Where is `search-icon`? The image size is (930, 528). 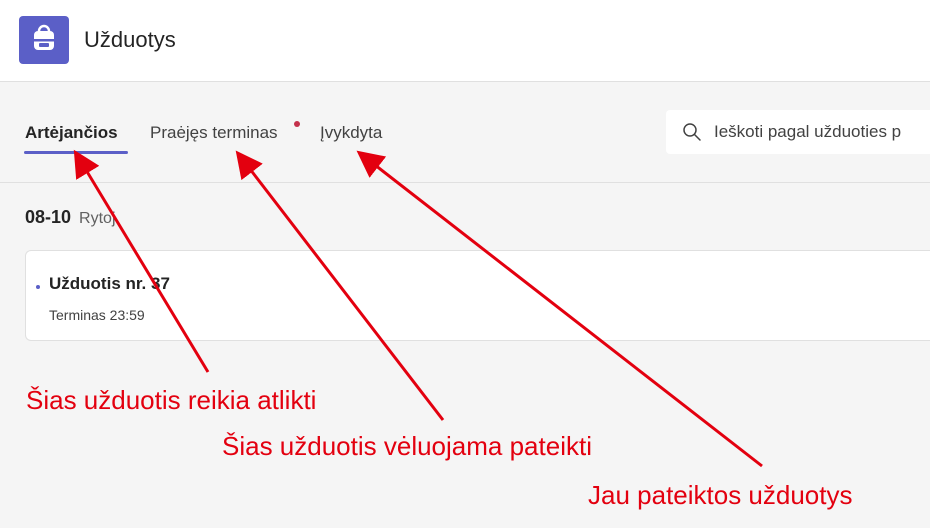
search-icon is located at coordinates (692, 134).